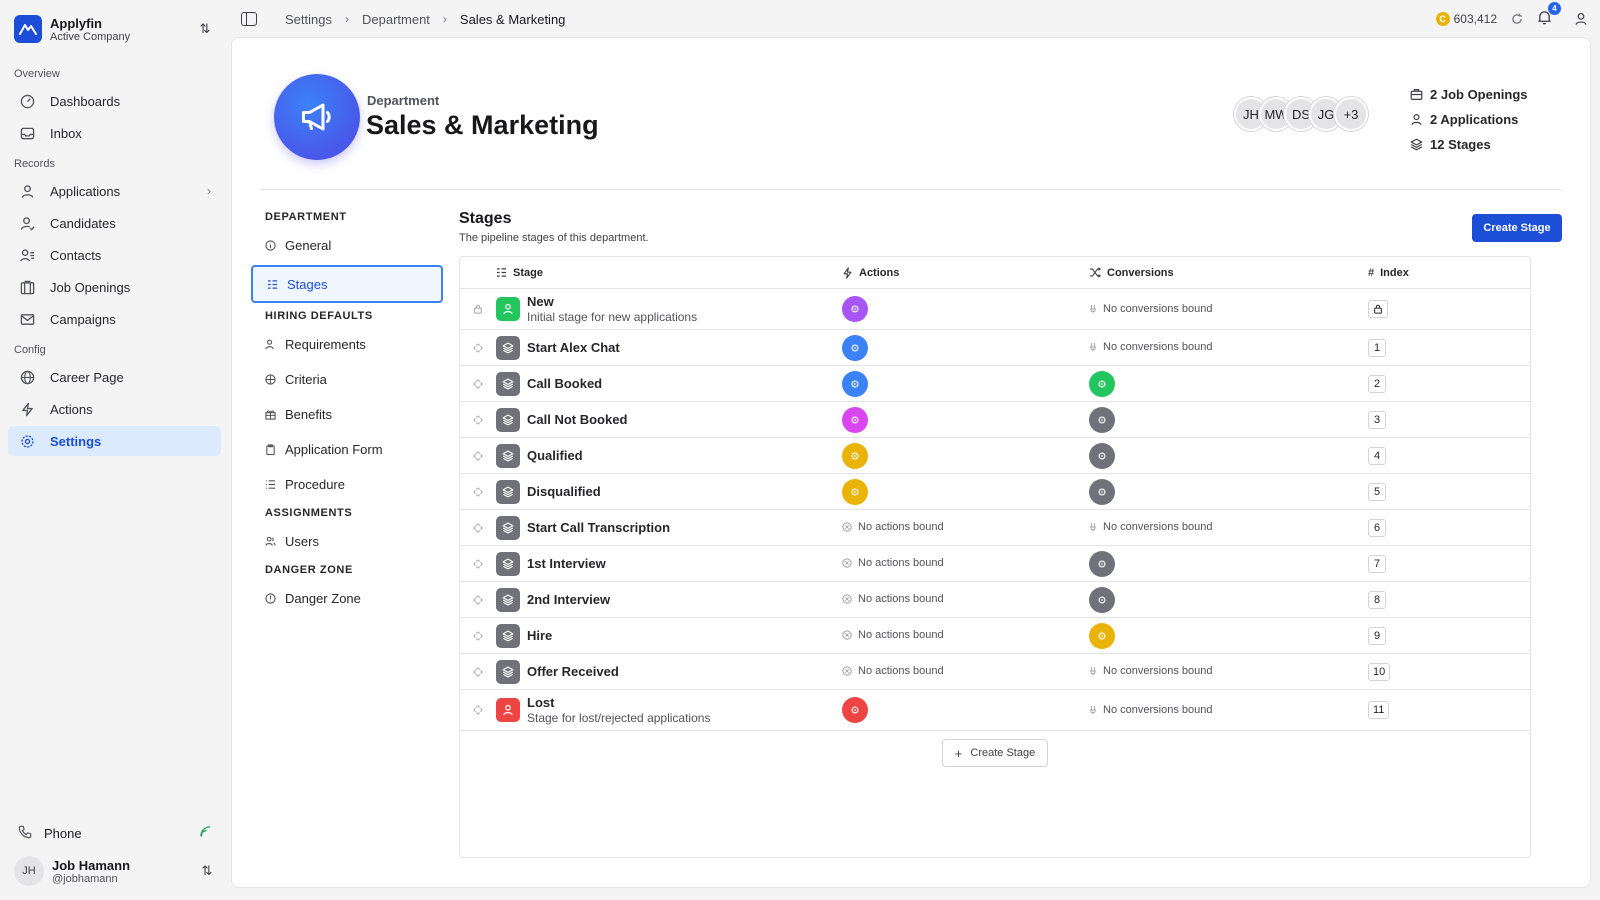 This screenshot has height=900, width=1600. What do you see at coordinates (30, 350) in the screenshot?
I see `section-config: Config` at bounding box center [30, 350].